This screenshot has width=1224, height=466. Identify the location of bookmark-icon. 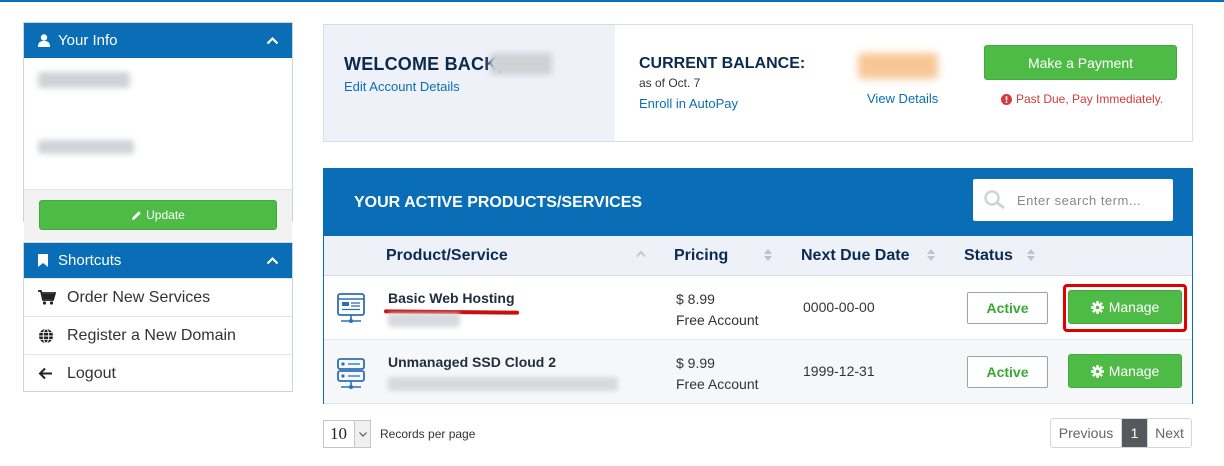
(45, 260).